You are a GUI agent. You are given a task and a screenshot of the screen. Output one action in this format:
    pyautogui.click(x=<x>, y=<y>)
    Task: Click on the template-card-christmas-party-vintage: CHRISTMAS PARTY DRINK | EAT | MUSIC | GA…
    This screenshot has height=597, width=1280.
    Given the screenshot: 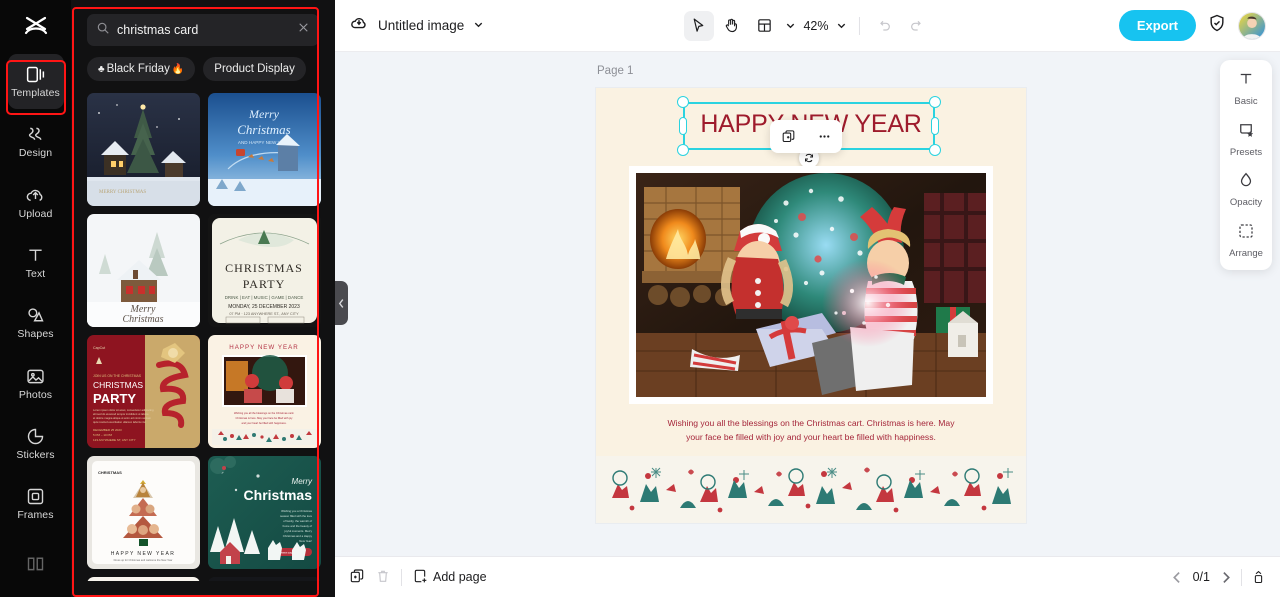 What is the action you would take?
    pyautogui.click(x=264, y=270)
    